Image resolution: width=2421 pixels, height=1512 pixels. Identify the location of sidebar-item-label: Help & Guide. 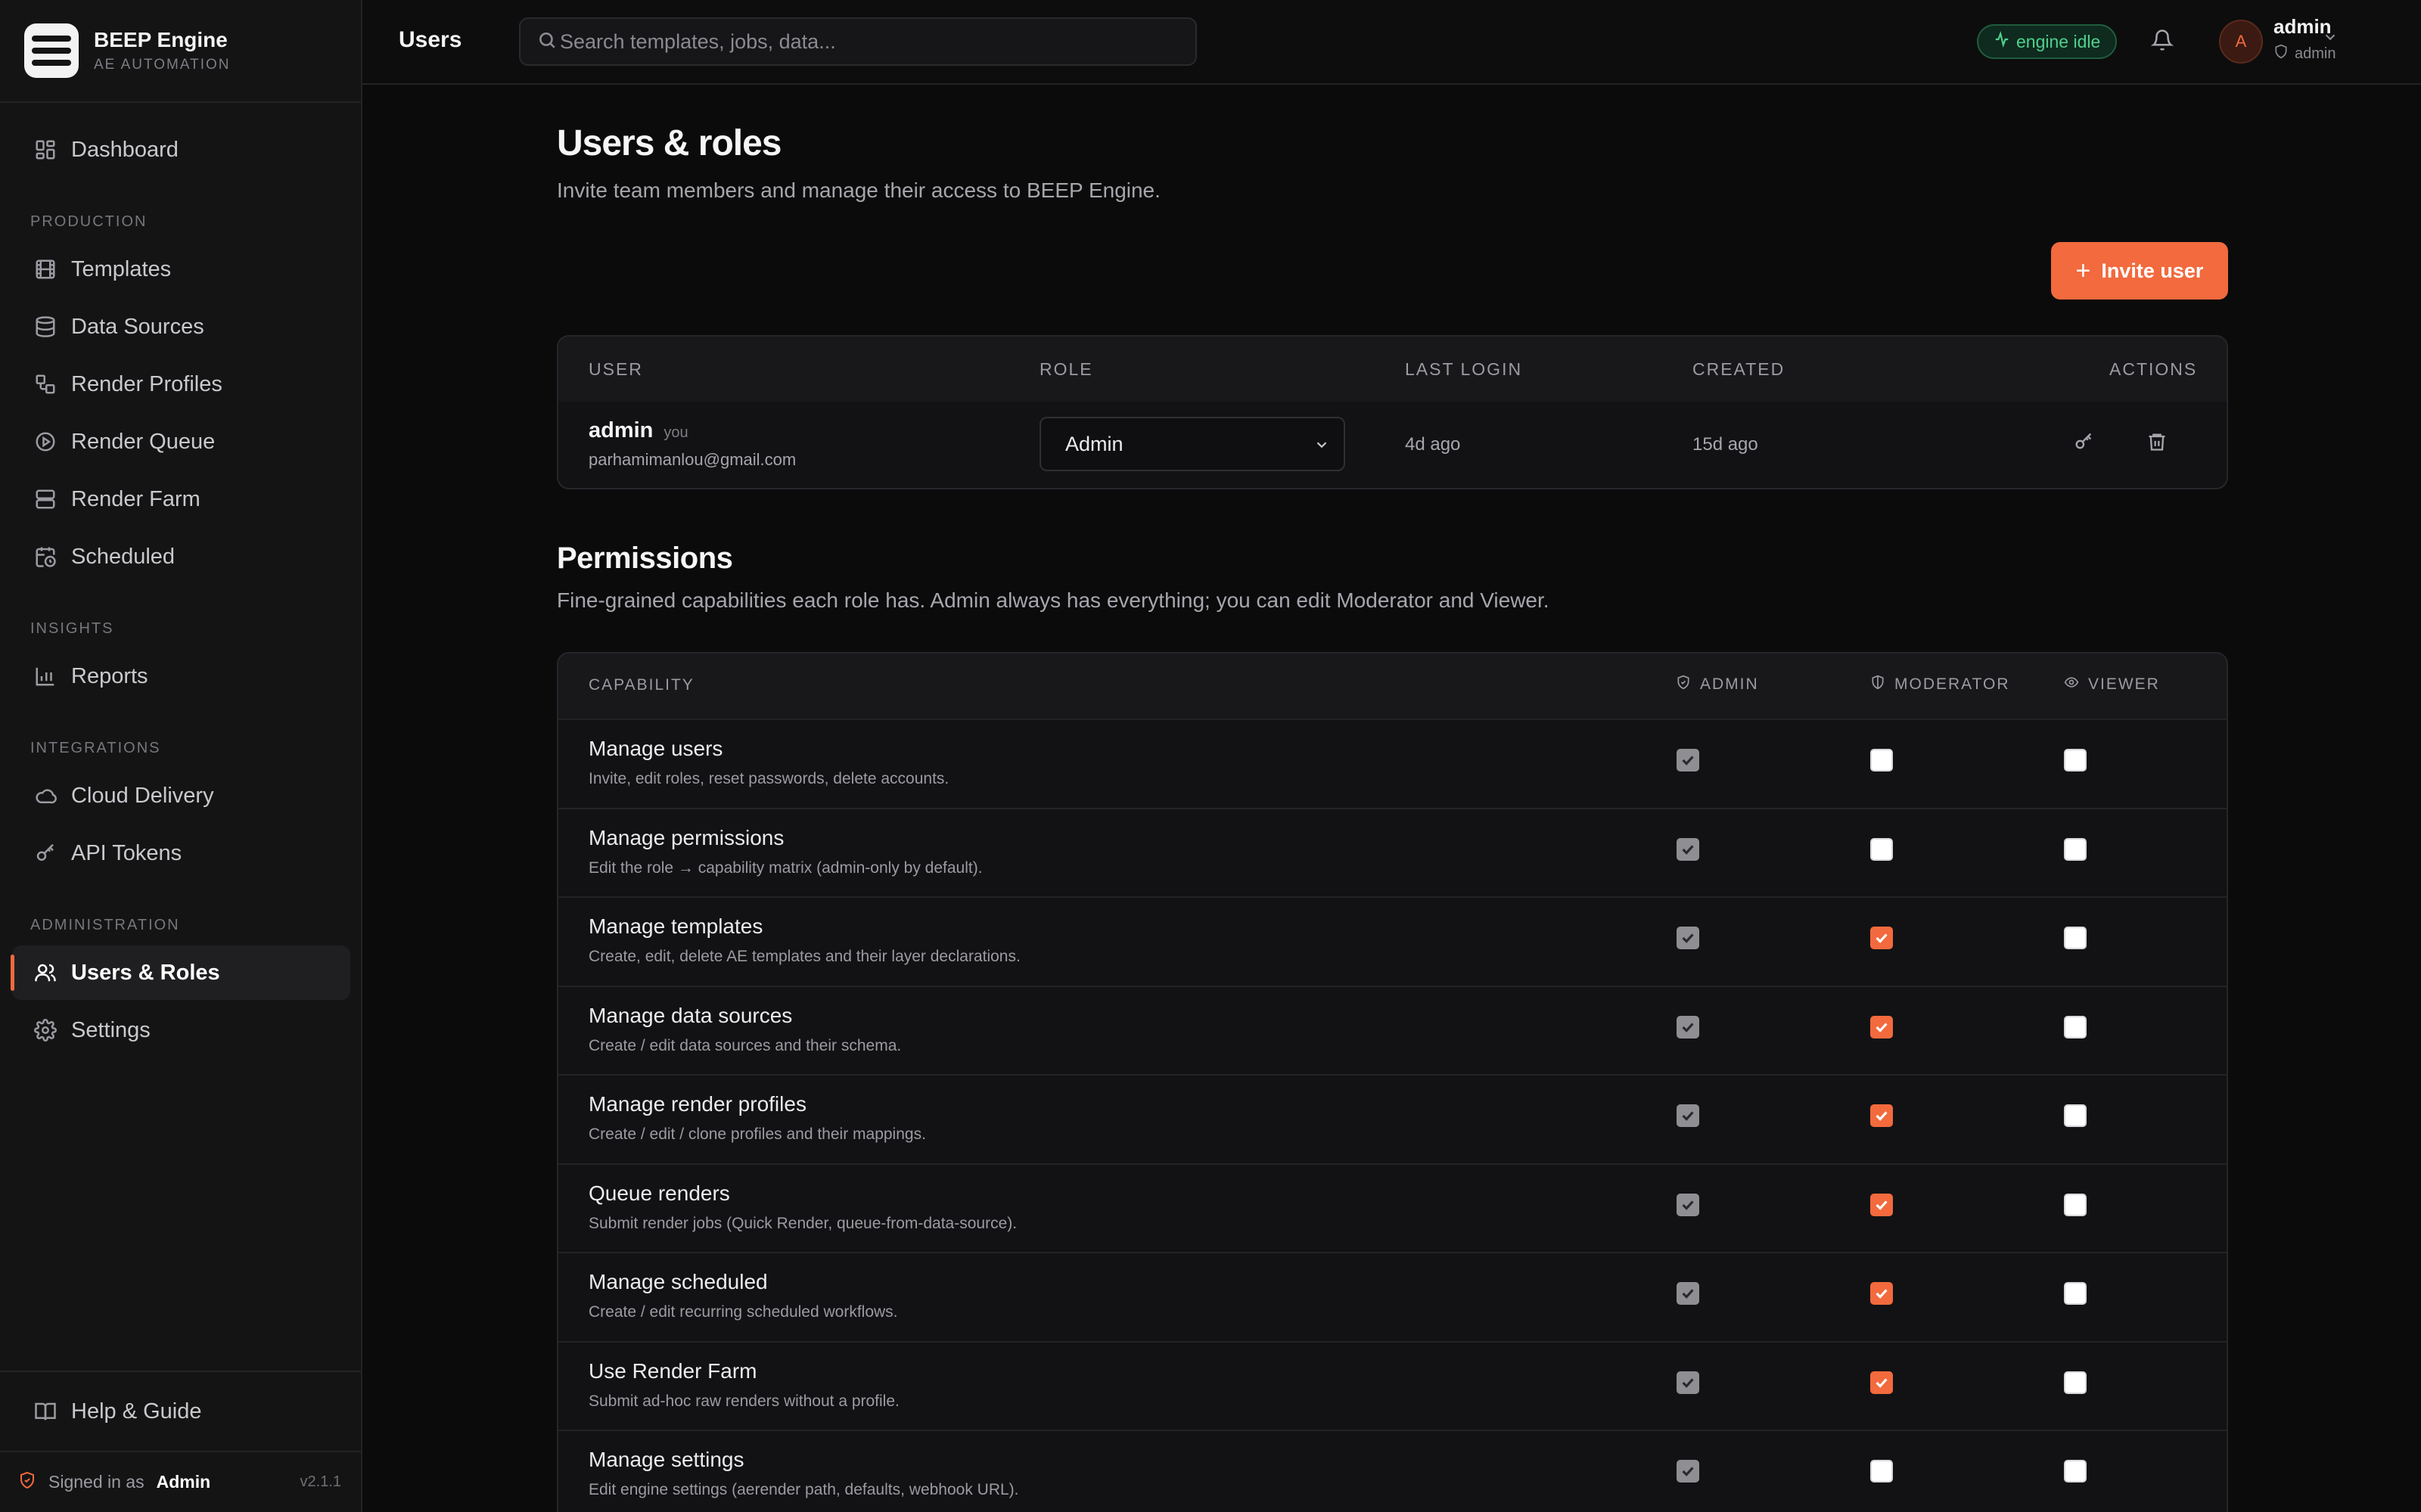
(136, 1411).